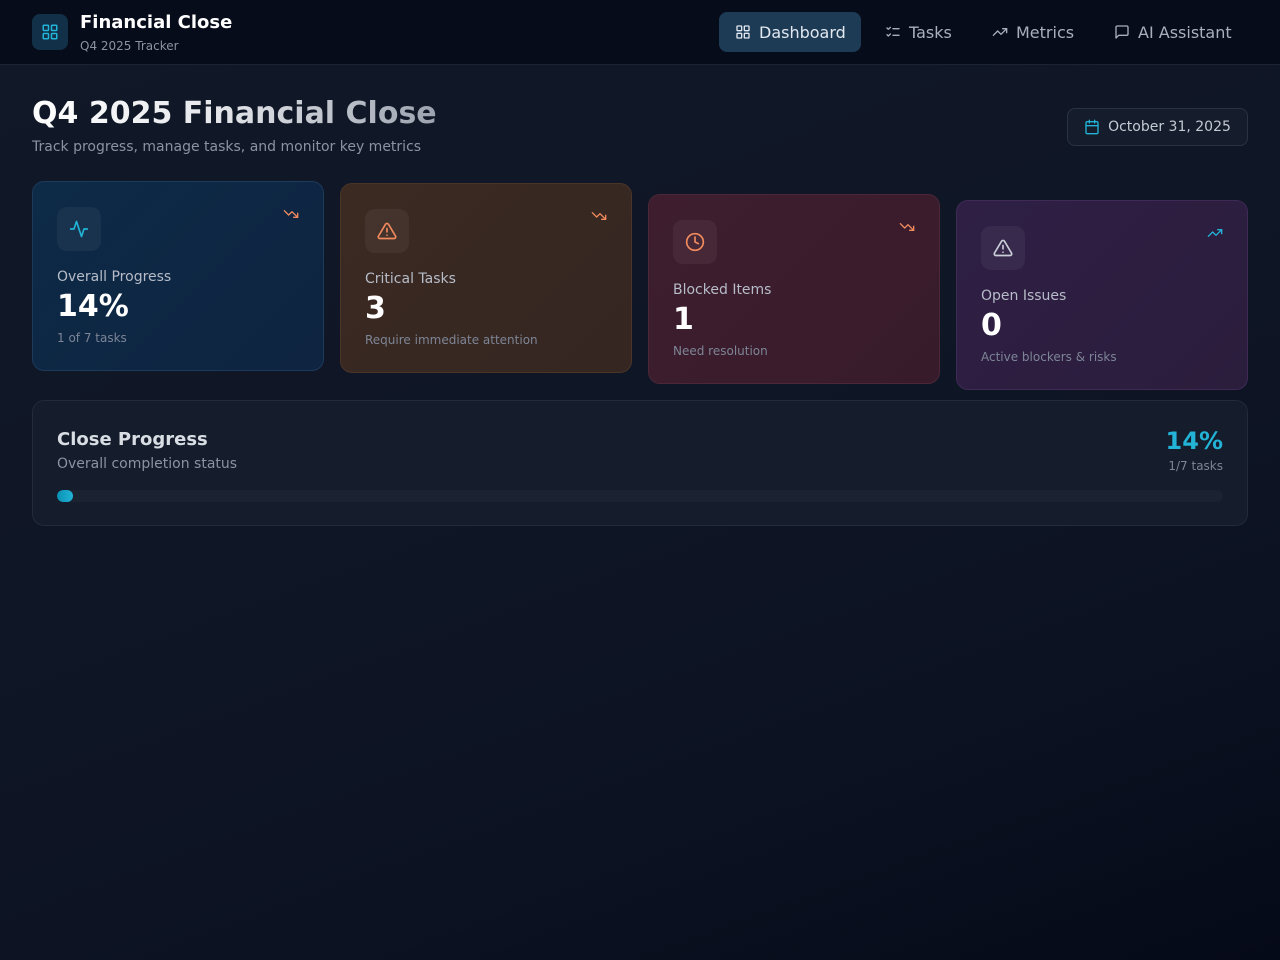 The image size is (1280, 960). I want to click on date-label: October 31, 2025, so click(1169, 127).